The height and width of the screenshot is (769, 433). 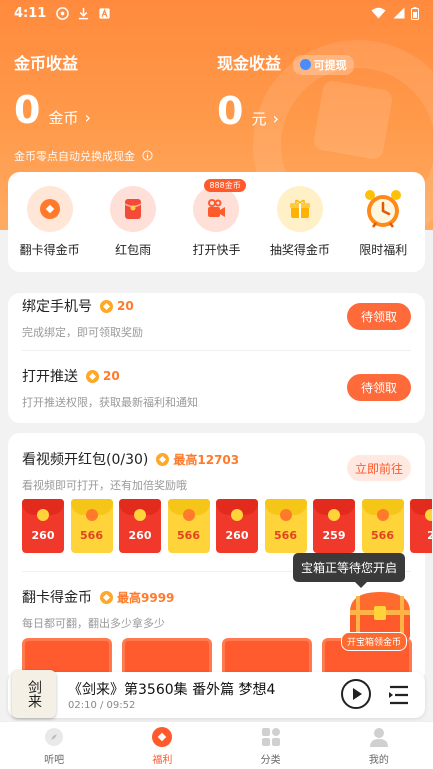 What do you see at coordinates (216, 396) in the screenshot?
I see `task-enable-push: 打开推送 20 打开推送权限，获取最新福利和通知 待领取` at bounding box center [216, 396].